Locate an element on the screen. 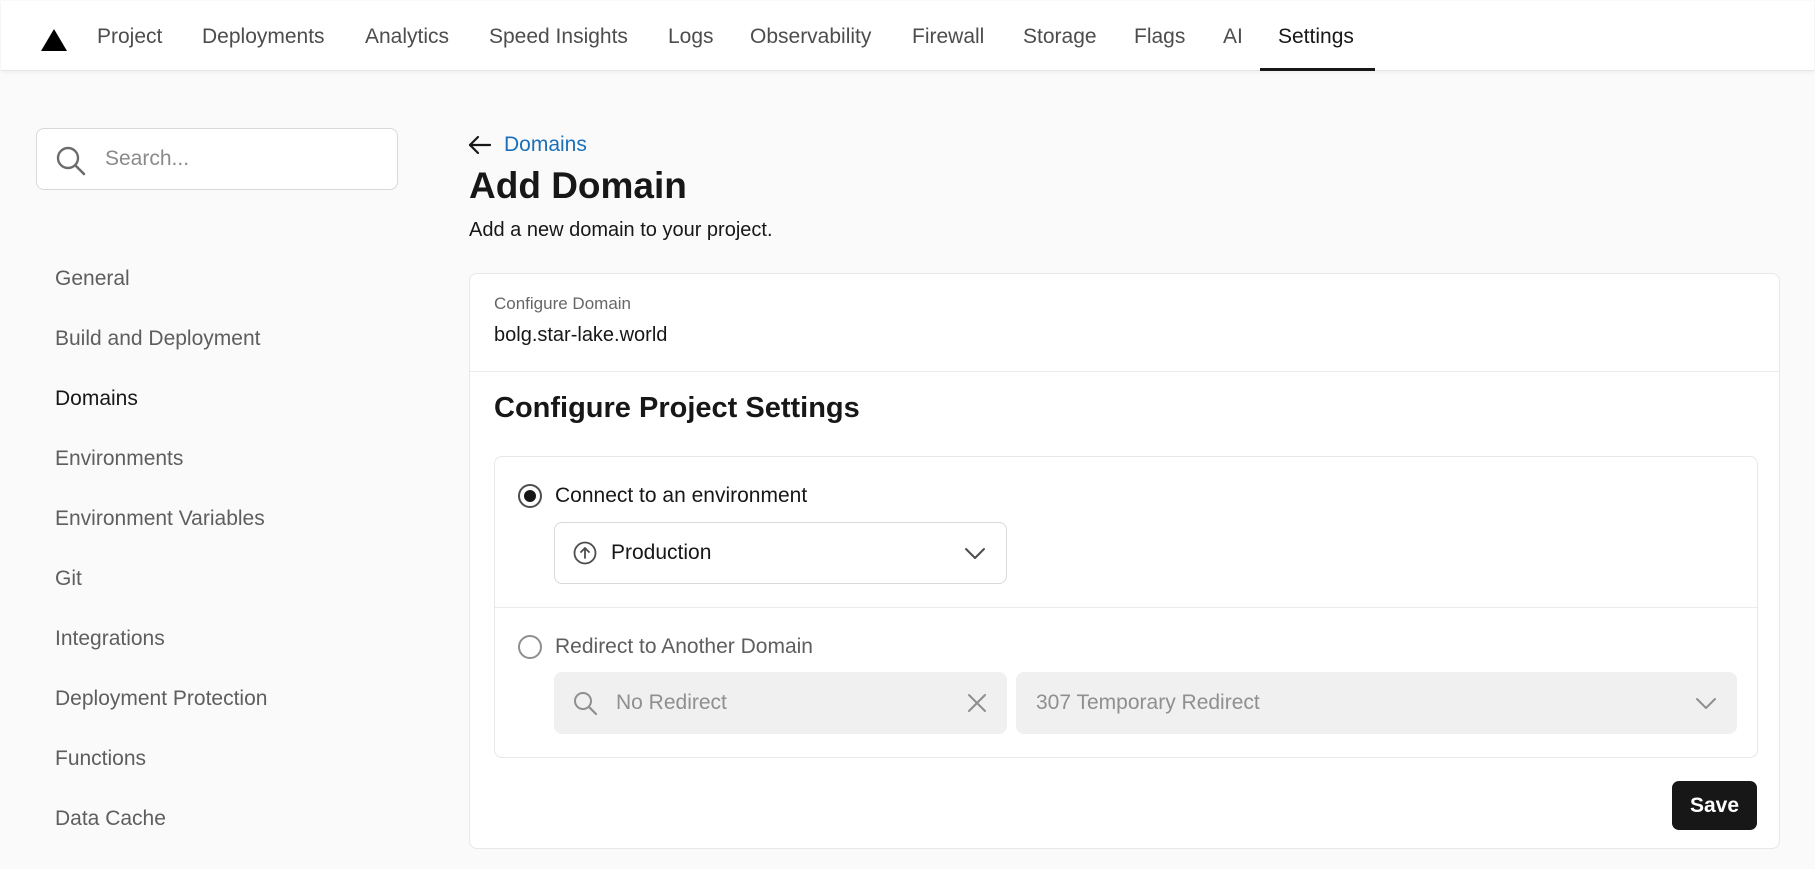 Image resolution: width=1815 pixels, height=869 pixels. page-title: Add Domain is located at coordinates (578, 185).